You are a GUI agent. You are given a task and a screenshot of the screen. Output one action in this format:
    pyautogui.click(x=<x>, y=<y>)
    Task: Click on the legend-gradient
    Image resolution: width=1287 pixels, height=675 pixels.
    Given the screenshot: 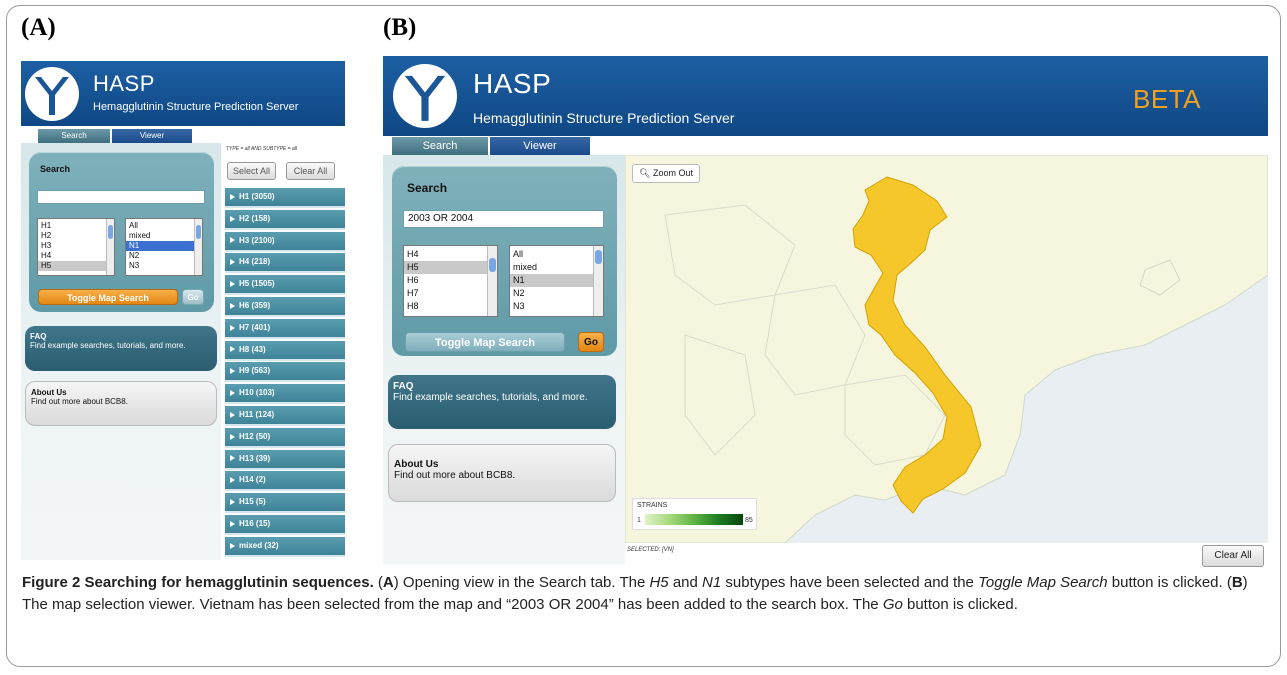 What is the action you would take?
    pyautogui.click(x=694, y=519)
    